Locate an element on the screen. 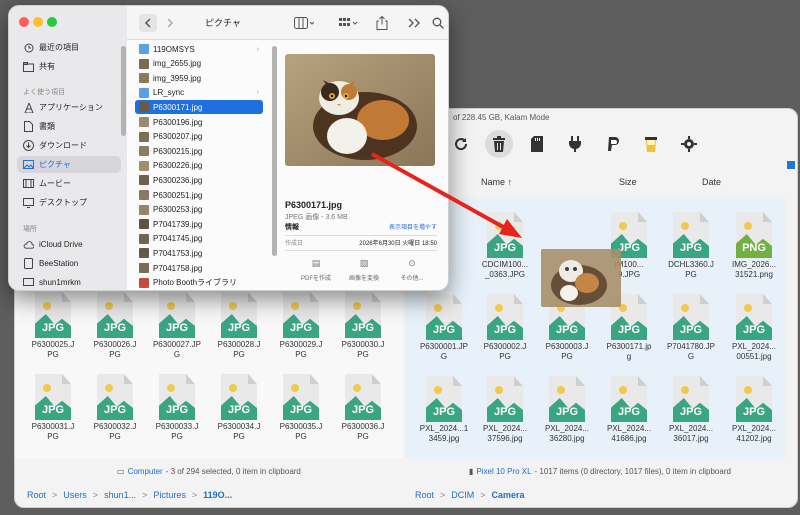 This screenshot has height=515, width=800. forward-button is located at coordinates (170, 23).